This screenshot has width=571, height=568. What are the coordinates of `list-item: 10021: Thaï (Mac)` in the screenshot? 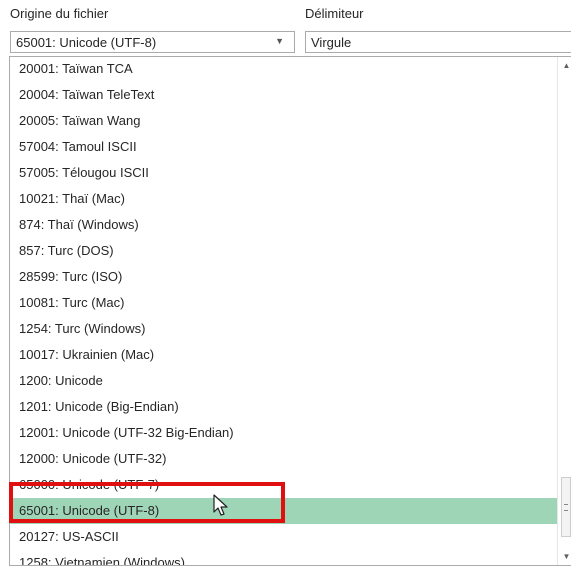 It's located at (283, 199).